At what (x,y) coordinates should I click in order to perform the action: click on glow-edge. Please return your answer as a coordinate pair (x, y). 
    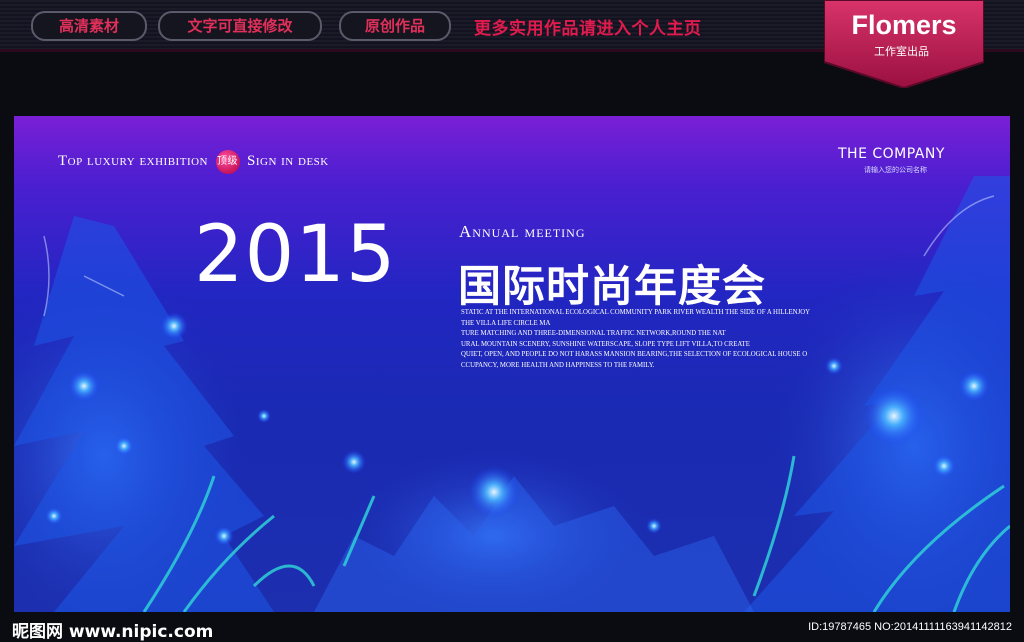
    Looking at the image, I should click on (54, 516).